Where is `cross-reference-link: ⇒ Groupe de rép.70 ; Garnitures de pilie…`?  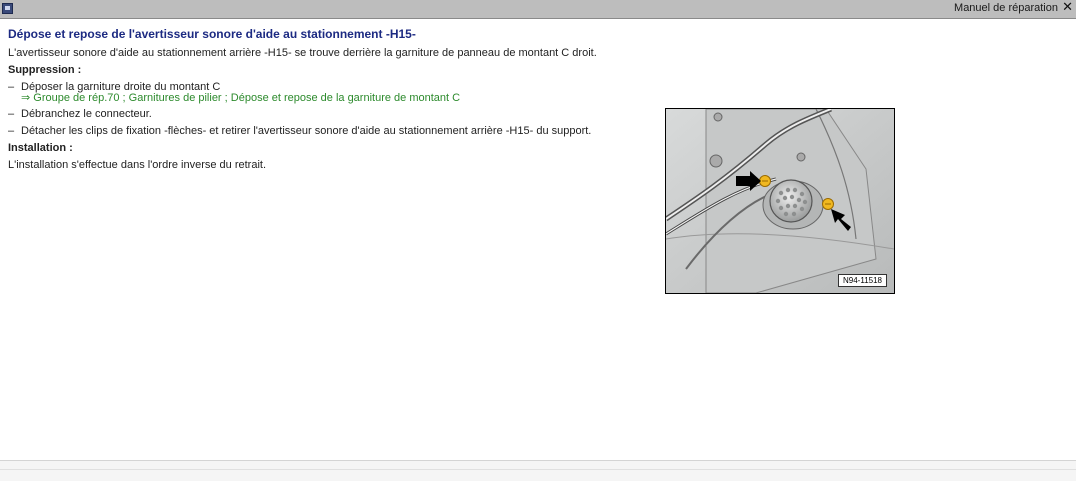 cross-reference-link: ⇒ Groupe de rép.70 ; Garnitures de pilie… is located at coordinates (240, 97).